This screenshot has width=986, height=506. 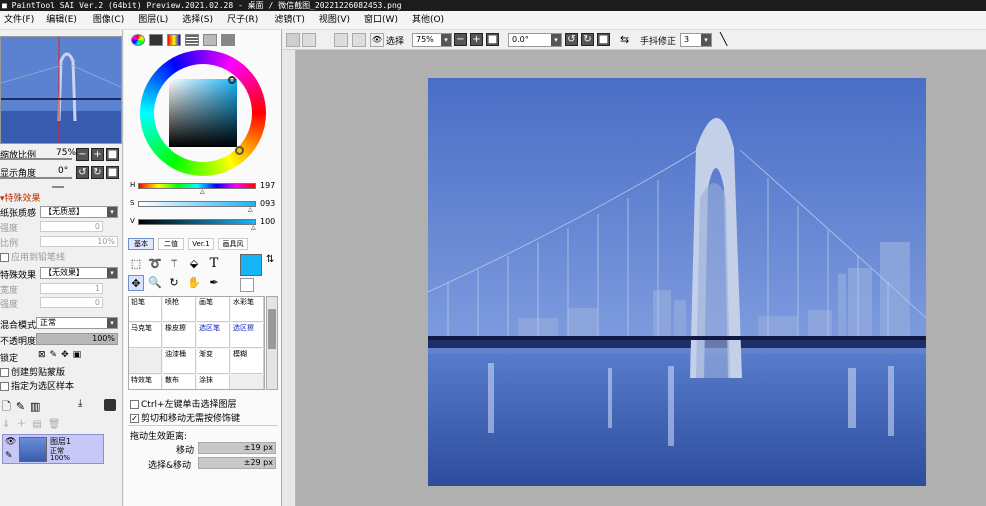 What do you see at coordinates (179, 335) in the screenshot?
I see `brush-eraser: 橡皮擦` at bounding box center [179, 335].